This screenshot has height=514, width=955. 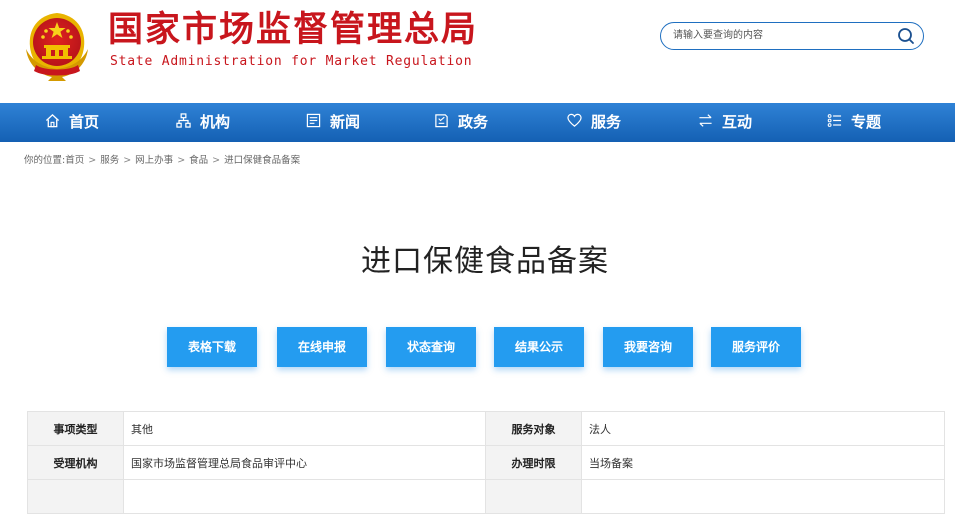 What do you see at coordinates (293, 30) in the screenshot?
I see `site-title-cn: 国家市场监督管理总局` at bounding box center [293, 30].